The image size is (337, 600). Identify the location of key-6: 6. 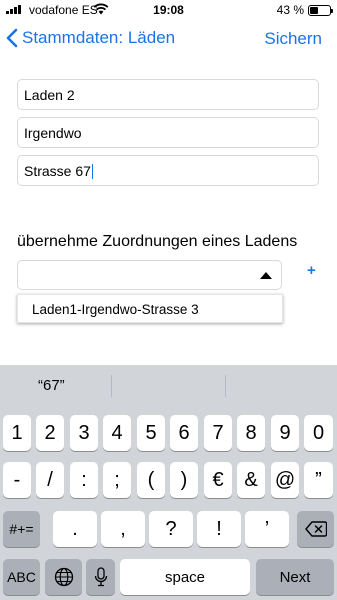
(184, 433).